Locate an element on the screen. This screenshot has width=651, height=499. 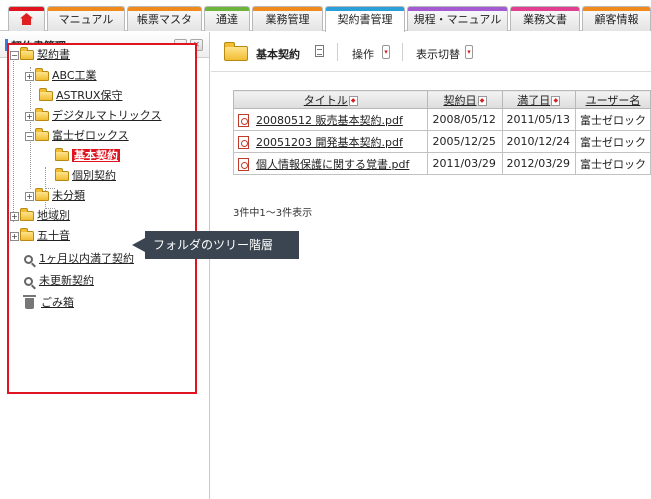
tree-item-basic-contract: 基本契約 is located at coordinates (87, 156).